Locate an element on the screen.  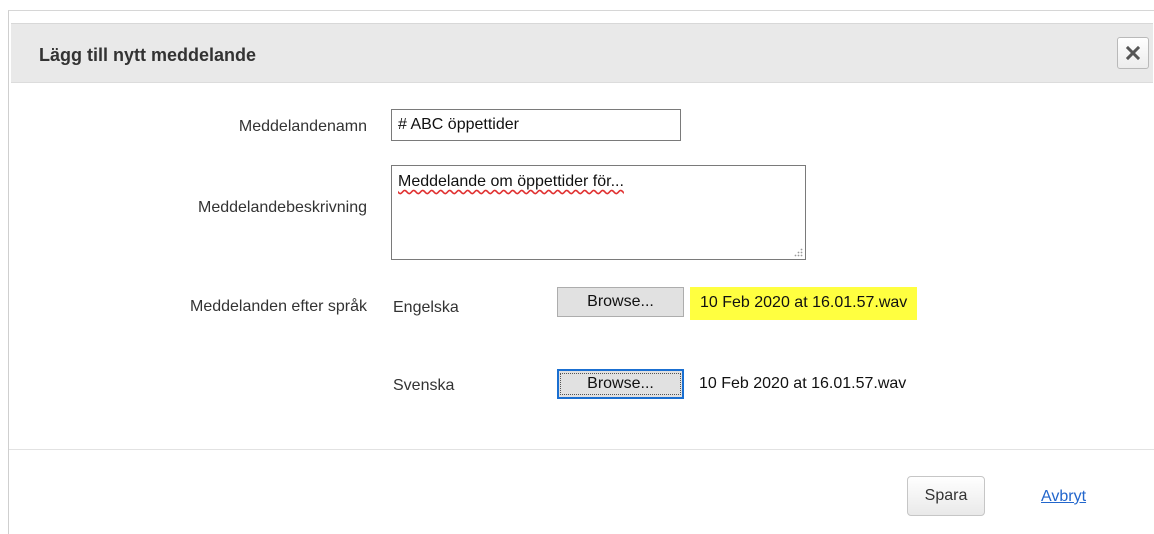
dialog-titlebar: Lägg till nytt meddelande is located at coordinates (582, 53).